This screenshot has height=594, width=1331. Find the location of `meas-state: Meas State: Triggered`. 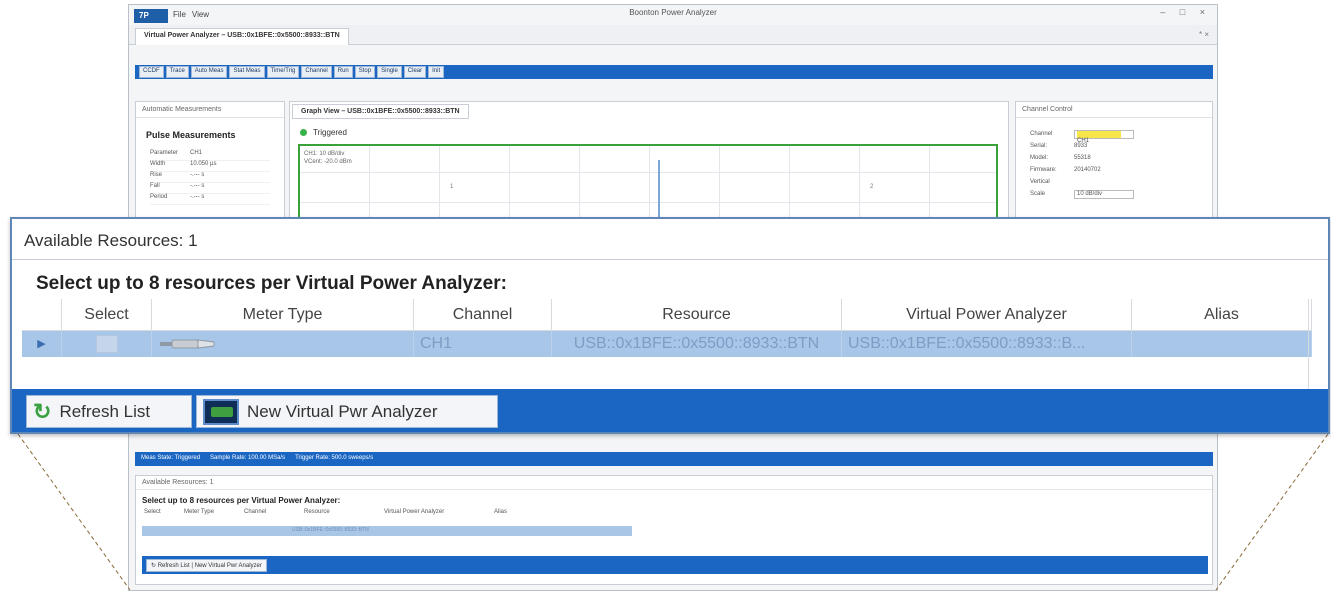

meas-state: Meas State: Triggered is located at coordinates (171, 458).